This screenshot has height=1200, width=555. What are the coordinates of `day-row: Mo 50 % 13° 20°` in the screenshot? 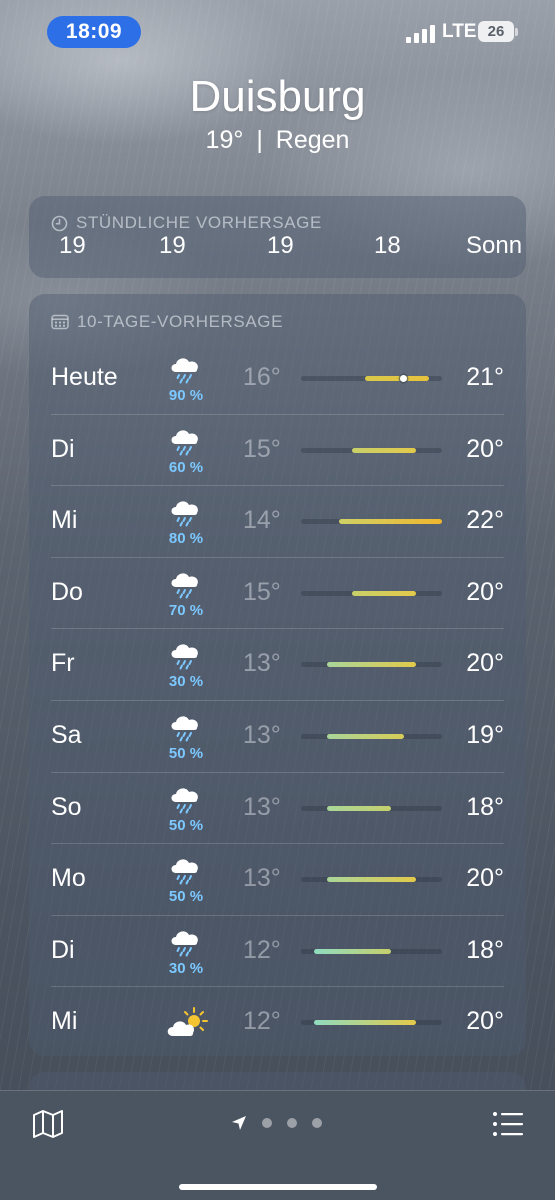 It's located at (277, 879).